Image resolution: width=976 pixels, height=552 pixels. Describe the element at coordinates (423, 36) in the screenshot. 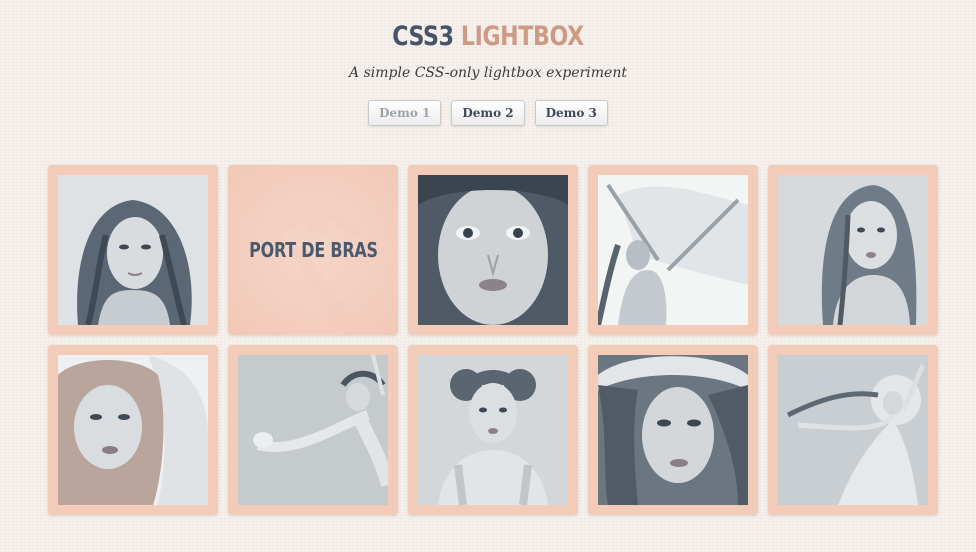

I see `title-css3: CSS3` at that location.